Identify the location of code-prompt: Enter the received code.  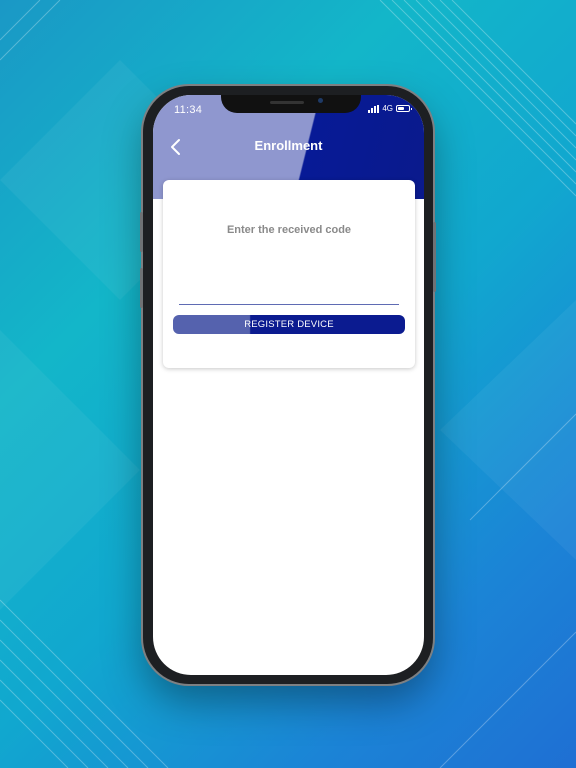
(289, 230).